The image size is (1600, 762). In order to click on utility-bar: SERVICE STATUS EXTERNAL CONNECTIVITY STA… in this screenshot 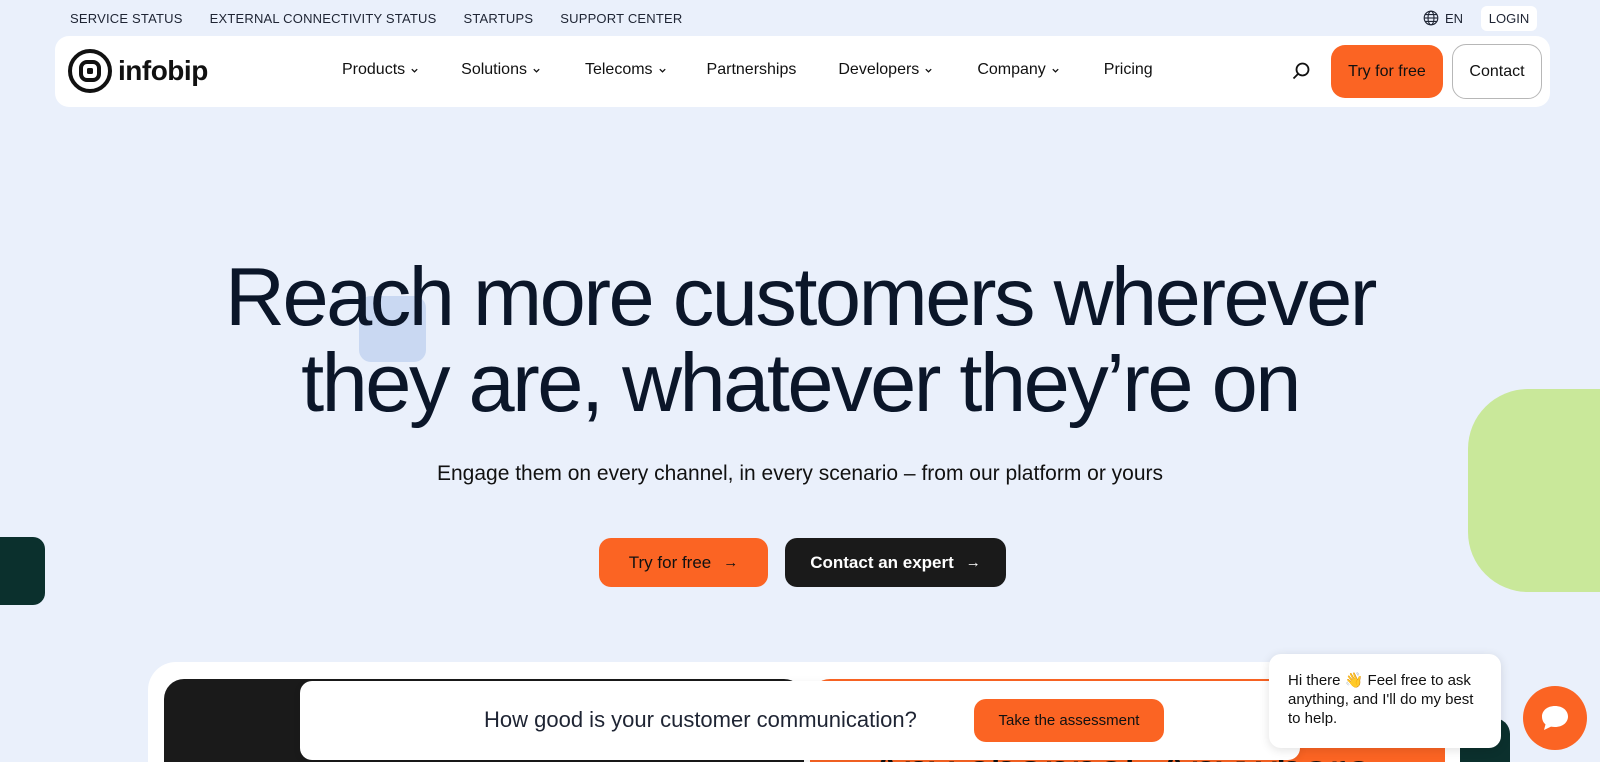, I will do `click(800, 18)`.